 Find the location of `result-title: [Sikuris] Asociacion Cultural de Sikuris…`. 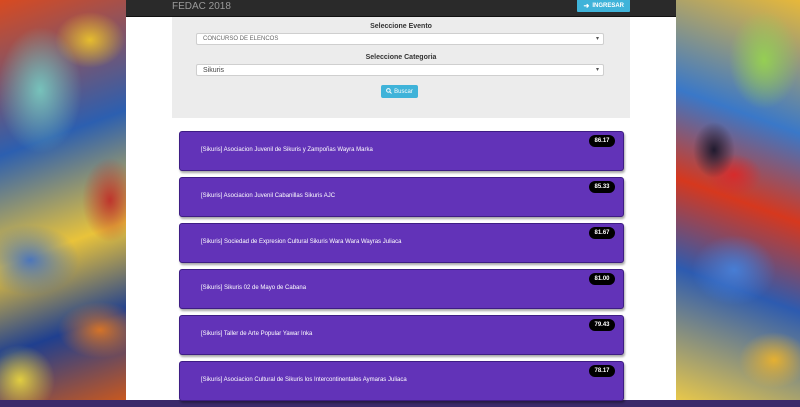

result-title: [Sikuris] Asociacion Cultural de Sikuris… is located at coordinates (304, 380).